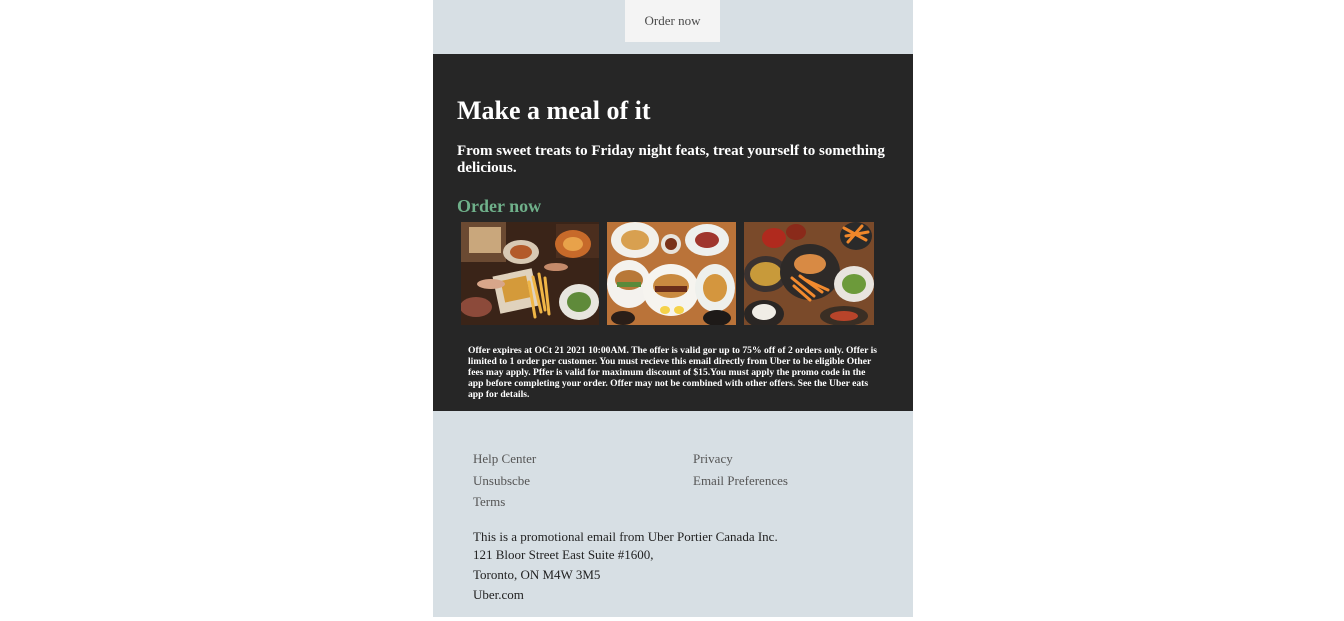 The width and height of the screenshot is (1344, 621). I want to click on hero-title: Make a meal of it, so click(554, 110).